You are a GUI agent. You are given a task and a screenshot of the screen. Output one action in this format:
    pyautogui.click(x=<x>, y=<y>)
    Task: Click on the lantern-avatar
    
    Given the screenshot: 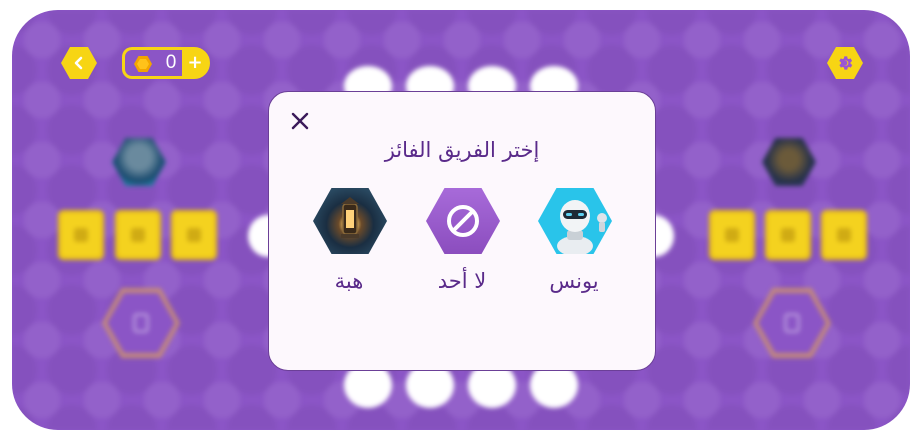 What is the action you would take?
    pyautogui.click(x=350, y=221)
    